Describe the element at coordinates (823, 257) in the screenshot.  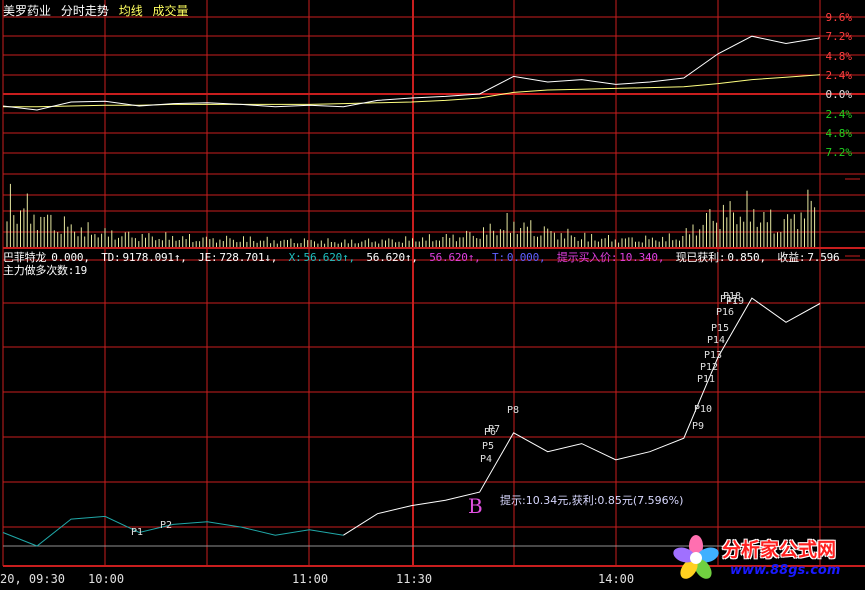
I see `gain-value: 7.596` at that location.